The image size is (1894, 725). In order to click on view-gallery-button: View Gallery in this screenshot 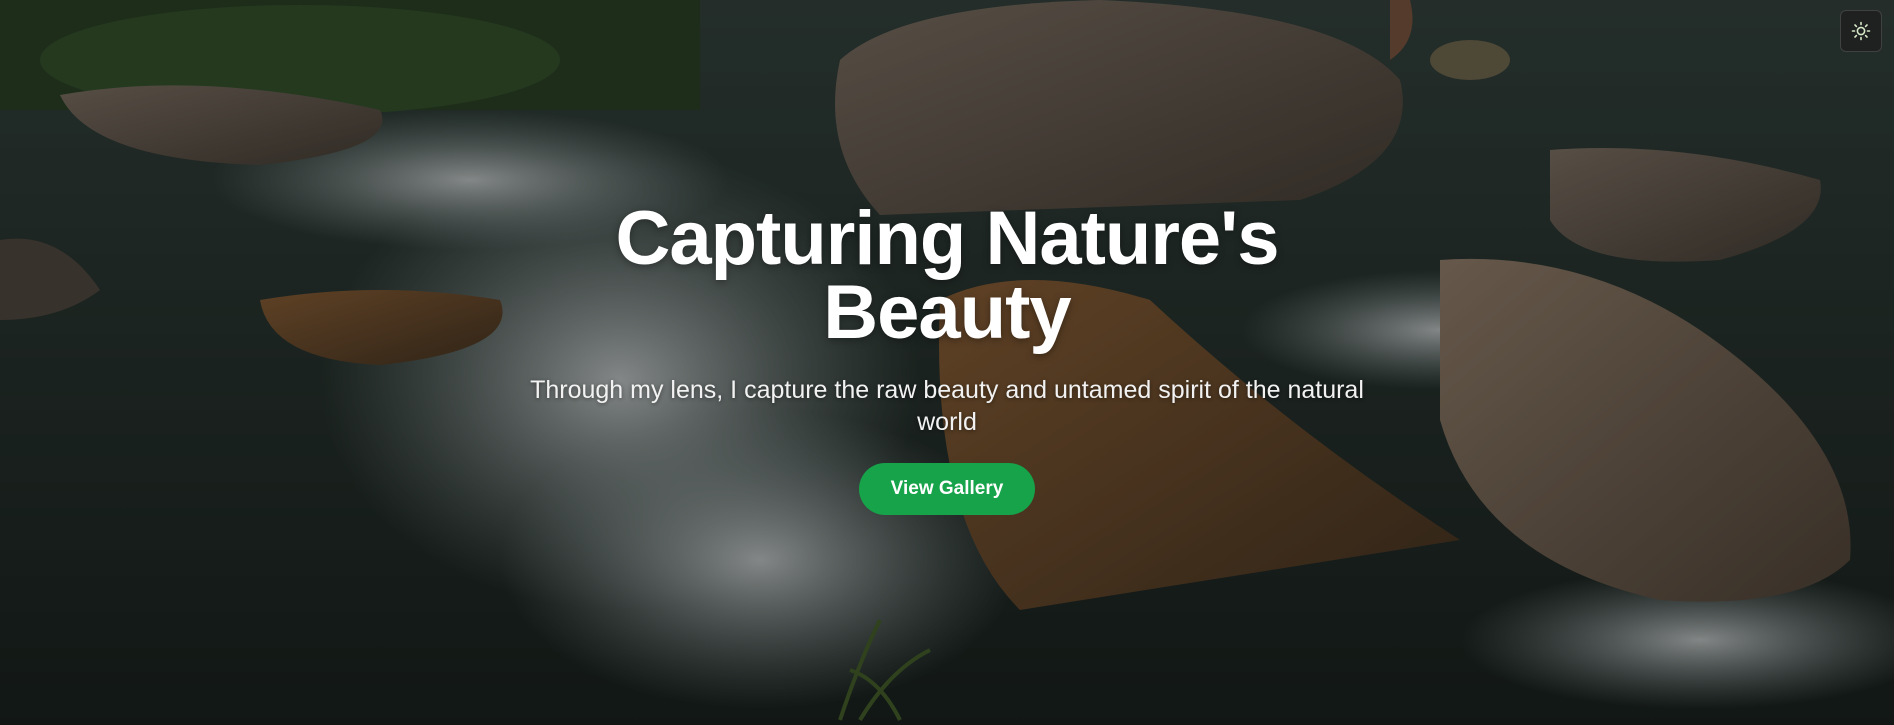, I will do `click(947, 489)`.